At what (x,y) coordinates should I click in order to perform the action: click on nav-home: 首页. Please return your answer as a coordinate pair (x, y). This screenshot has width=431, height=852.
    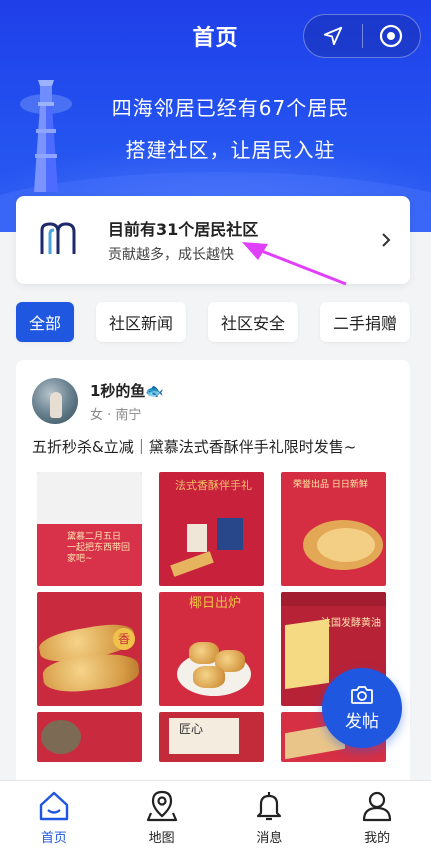
    Looking at the image, I should click on (54, 816).